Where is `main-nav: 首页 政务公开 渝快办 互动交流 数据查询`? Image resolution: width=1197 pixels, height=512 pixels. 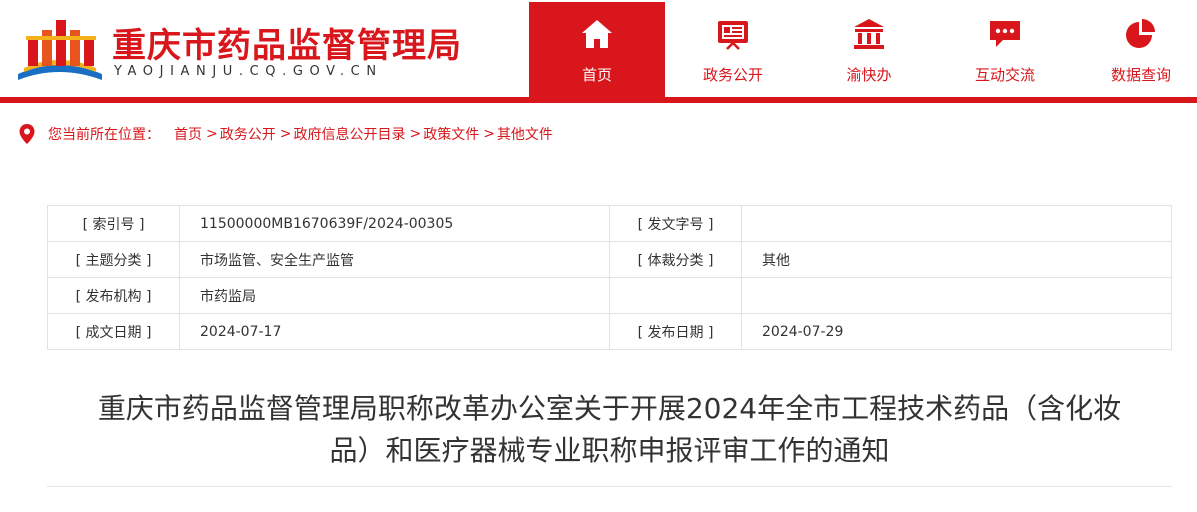
main-nav: 首页 政务公开 渝快办 互动交流 数据查询 is located at coordinates (863, 49).